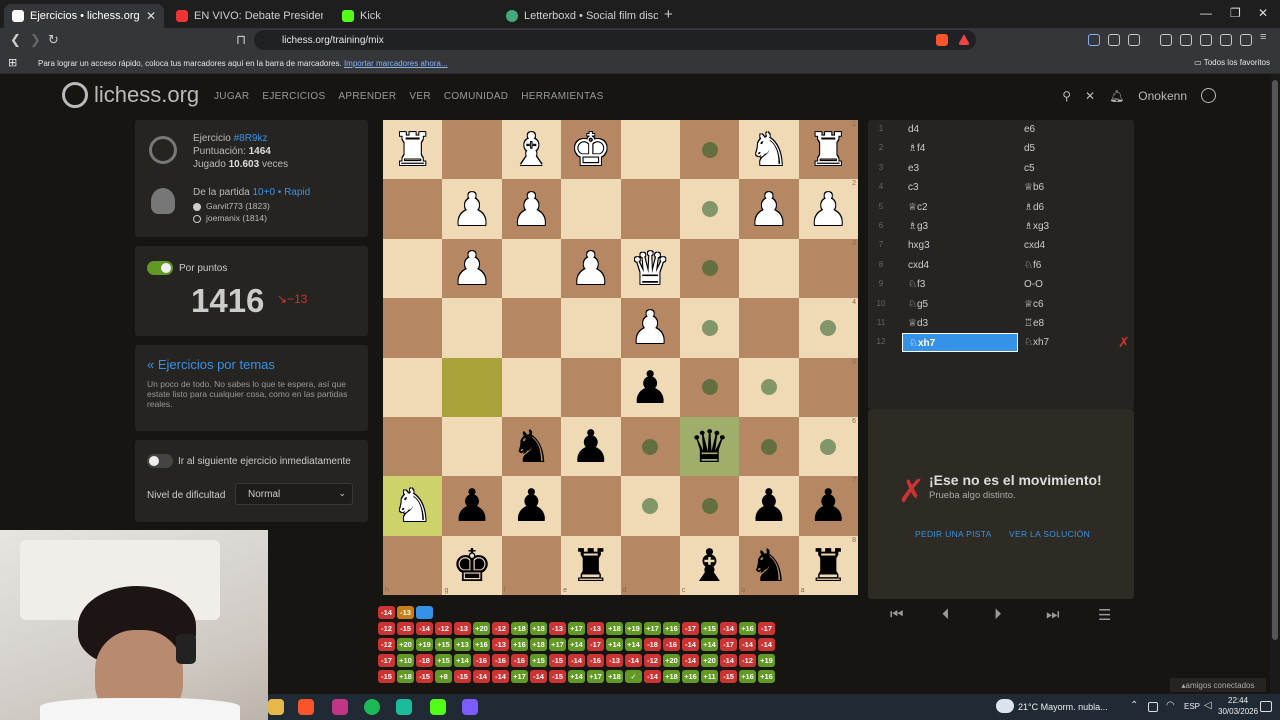 The image size is (1280, 720). Describe the element at coordinates (709, 565) in the screenshot. I see `board-square: ♝ c` at that location.